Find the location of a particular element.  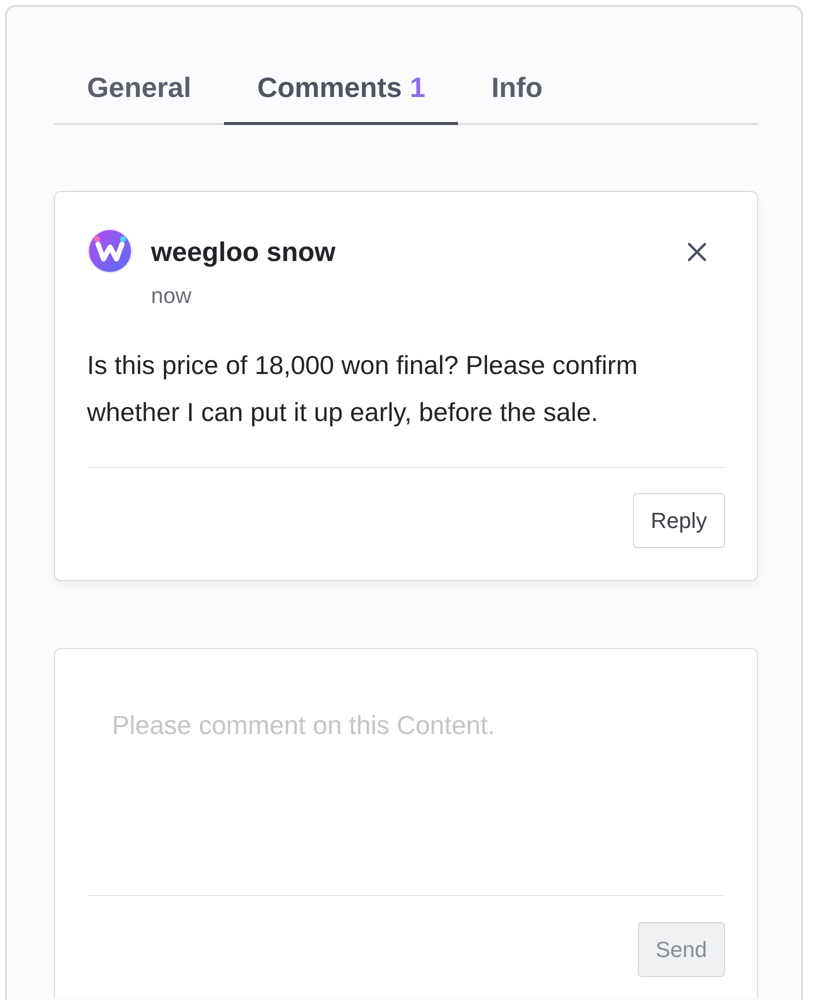

avatar-icon is located at coordinates (110, 251).